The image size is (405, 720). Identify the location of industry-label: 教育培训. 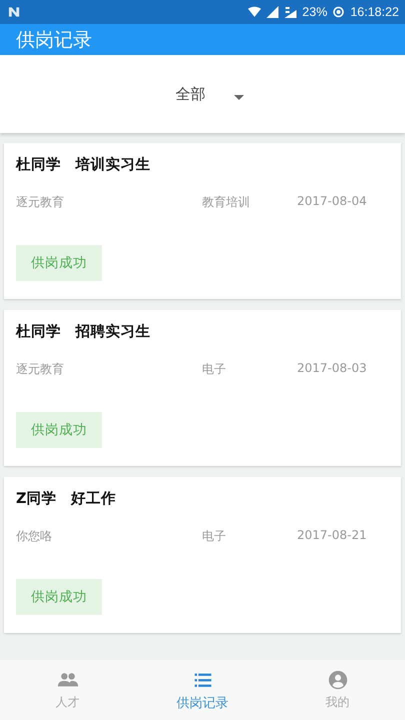
(226, 202).